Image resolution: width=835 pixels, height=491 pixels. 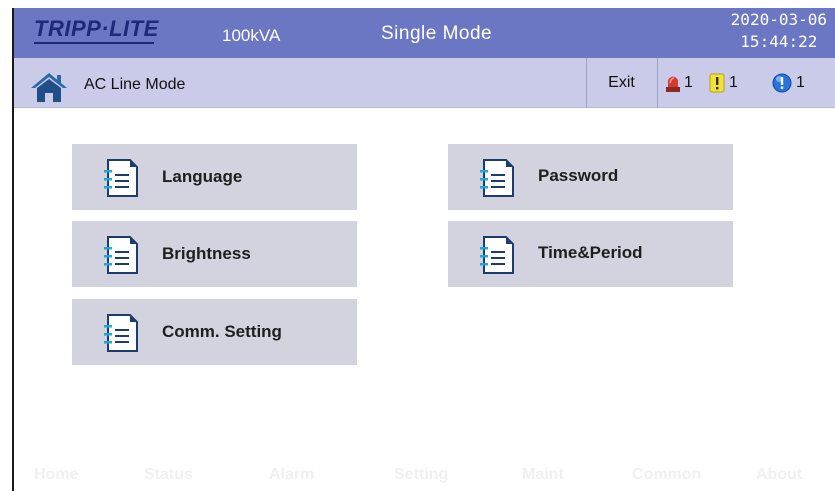 I want to click on critical-alarm-indicator: 1, so click(x=679, y=83).